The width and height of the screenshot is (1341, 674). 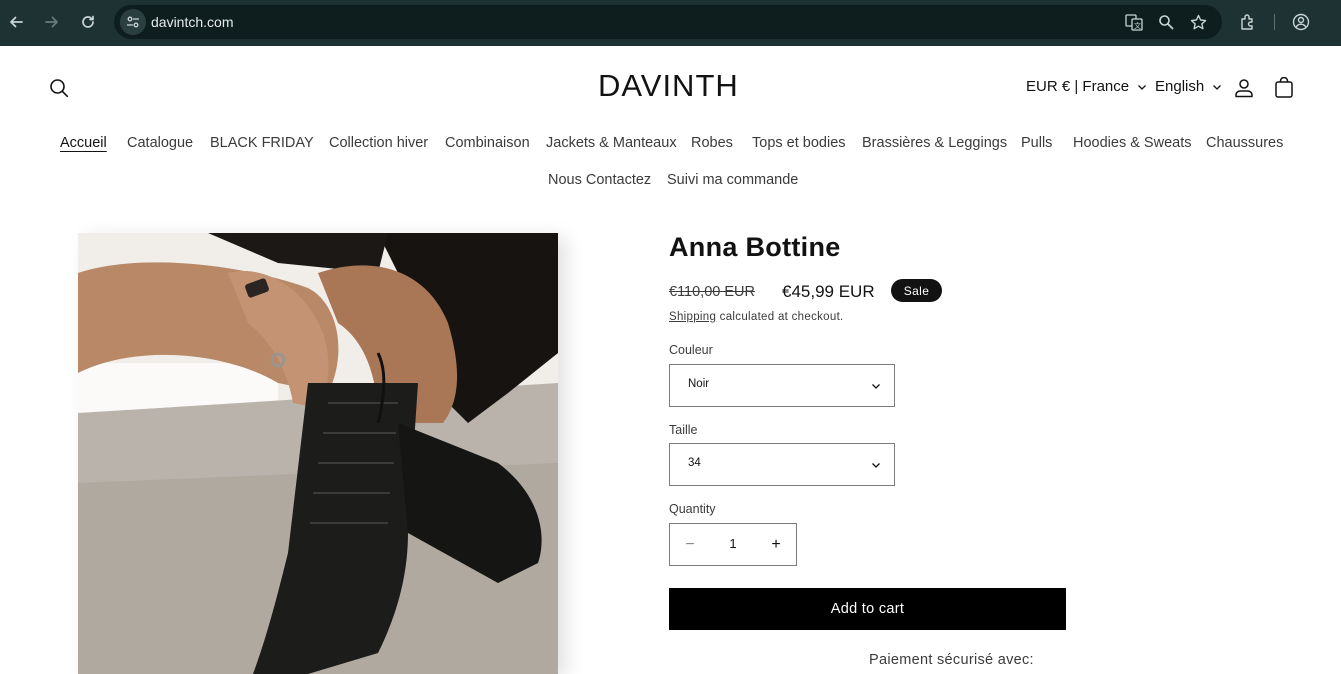 What do you see at coordinates (690, 544) in the screenshot?
I see `decrease-quantity-button: −` at bounding box center [690, 544].